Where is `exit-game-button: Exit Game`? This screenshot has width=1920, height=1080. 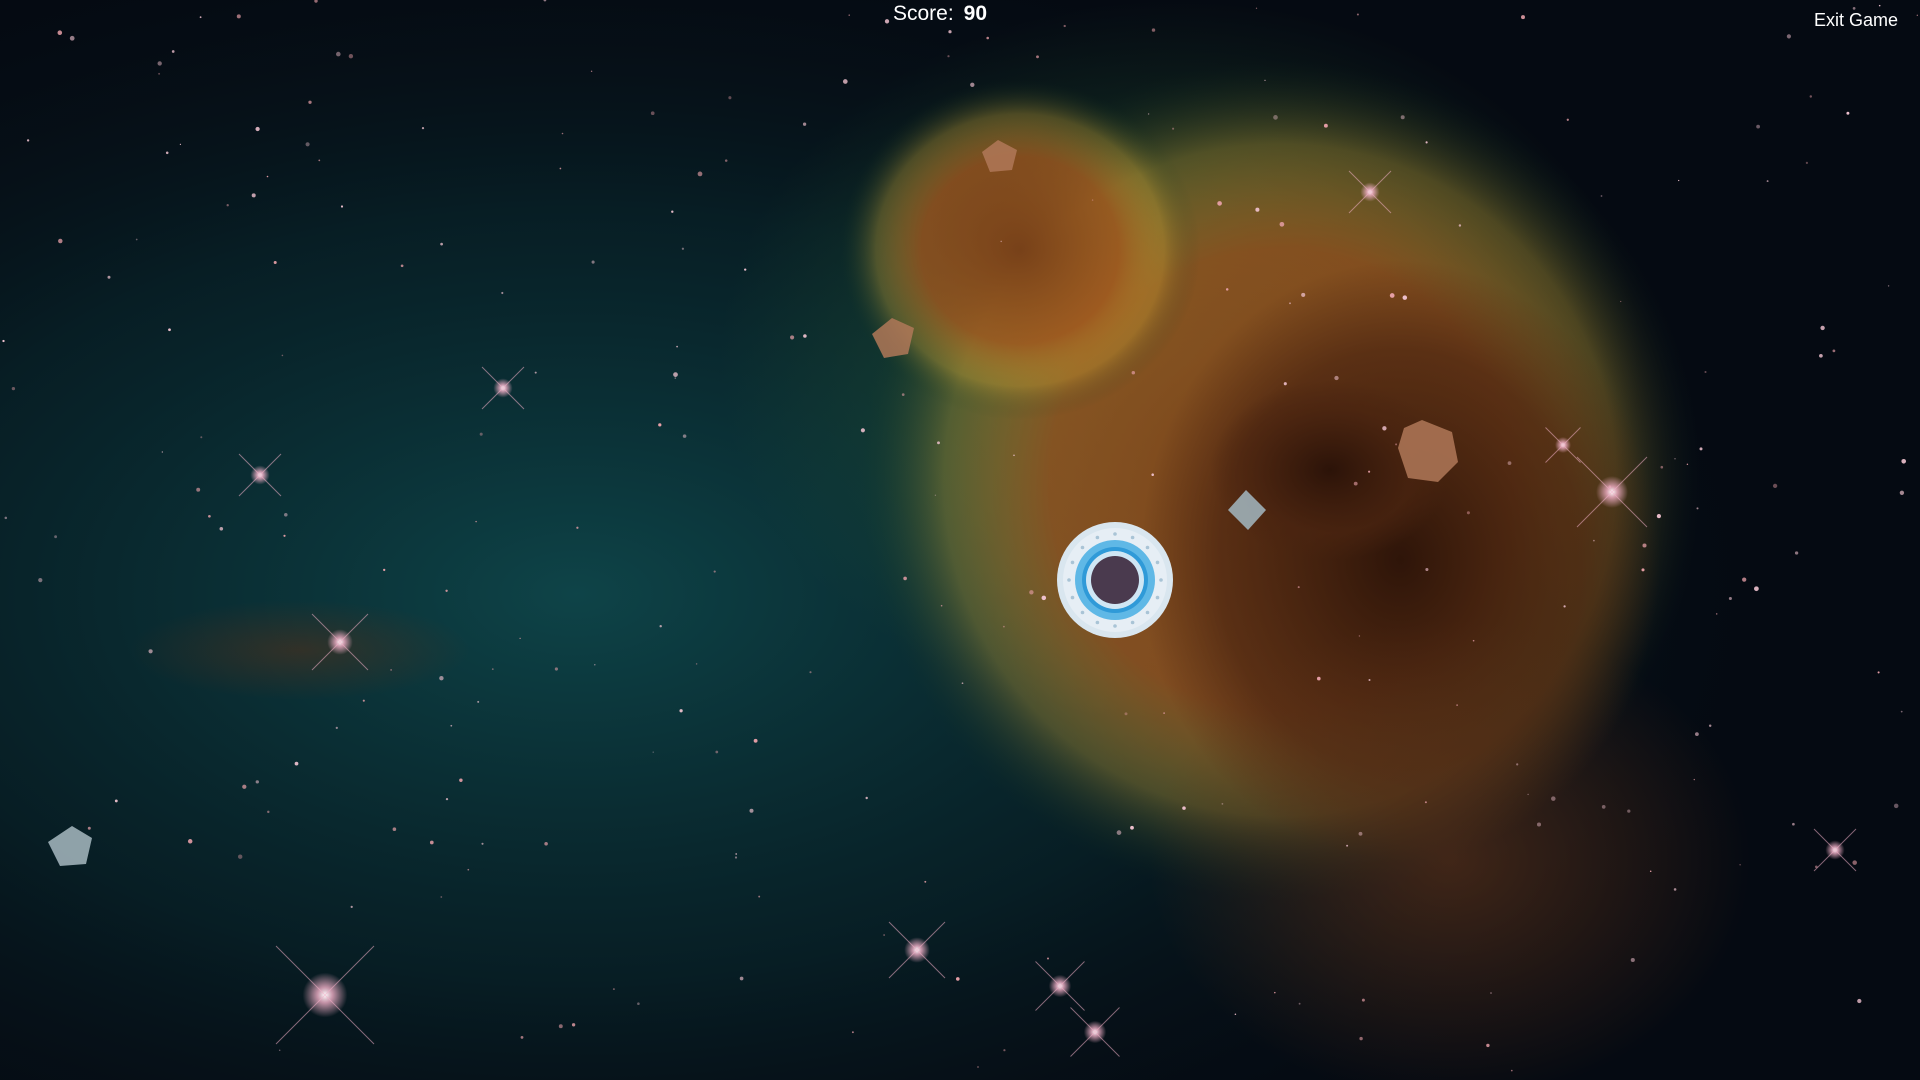
exit-game-button: Exit Game is located at coordinates (1856, 20).